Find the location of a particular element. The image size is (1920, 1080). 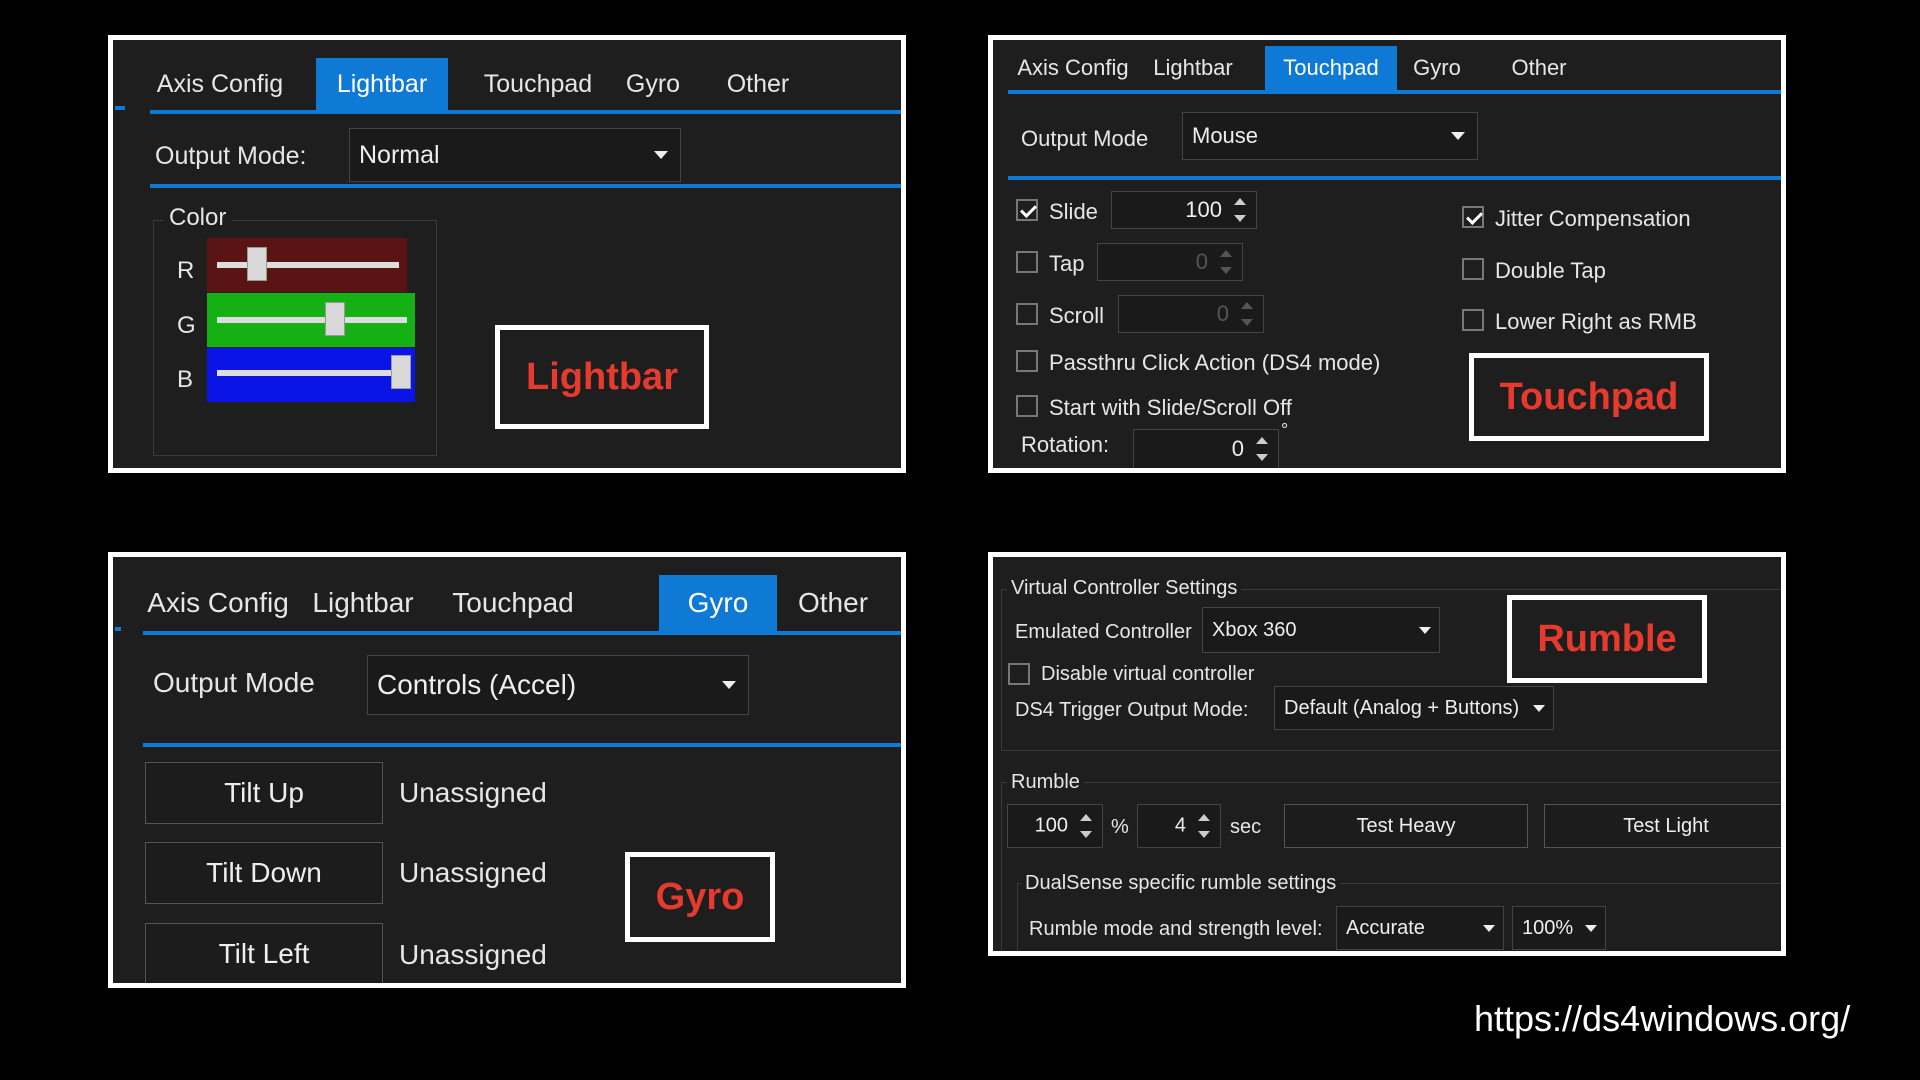

sec-label: sec is located at coordinates (1246, 827).